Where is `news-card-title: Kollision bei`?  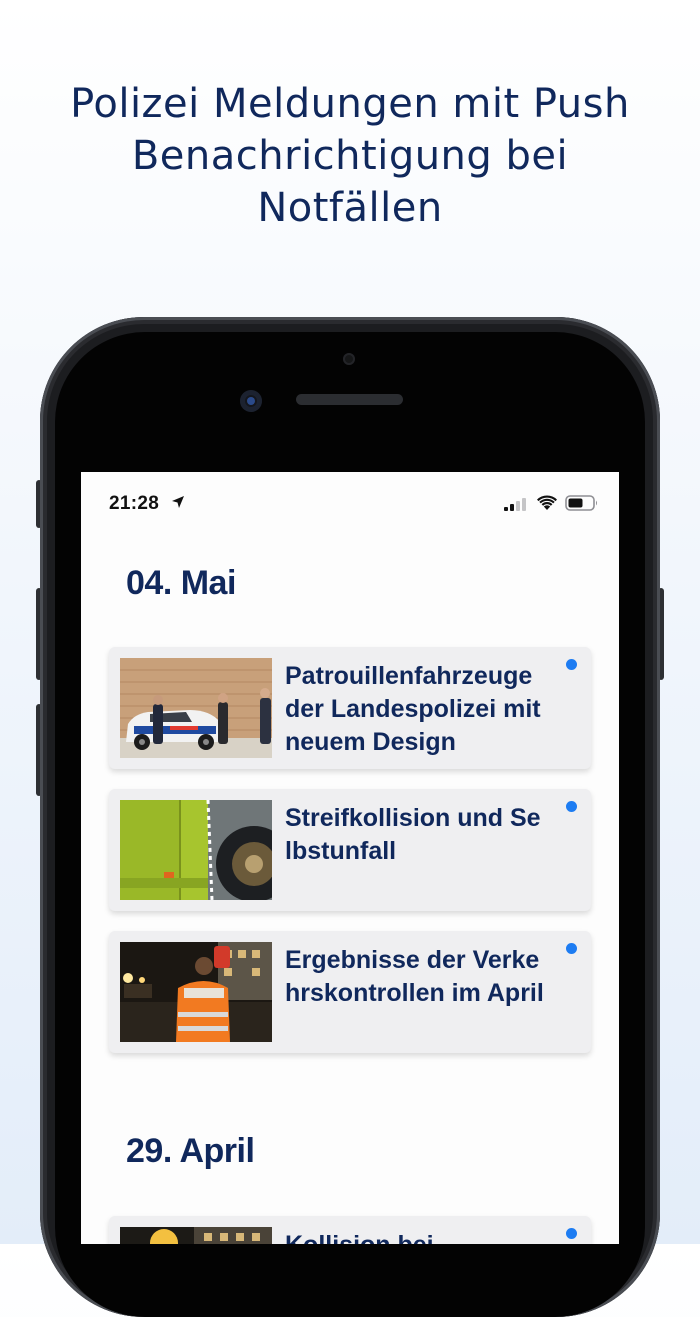 news-card-title: Kollision bei is located at coordinates (416, 1236).